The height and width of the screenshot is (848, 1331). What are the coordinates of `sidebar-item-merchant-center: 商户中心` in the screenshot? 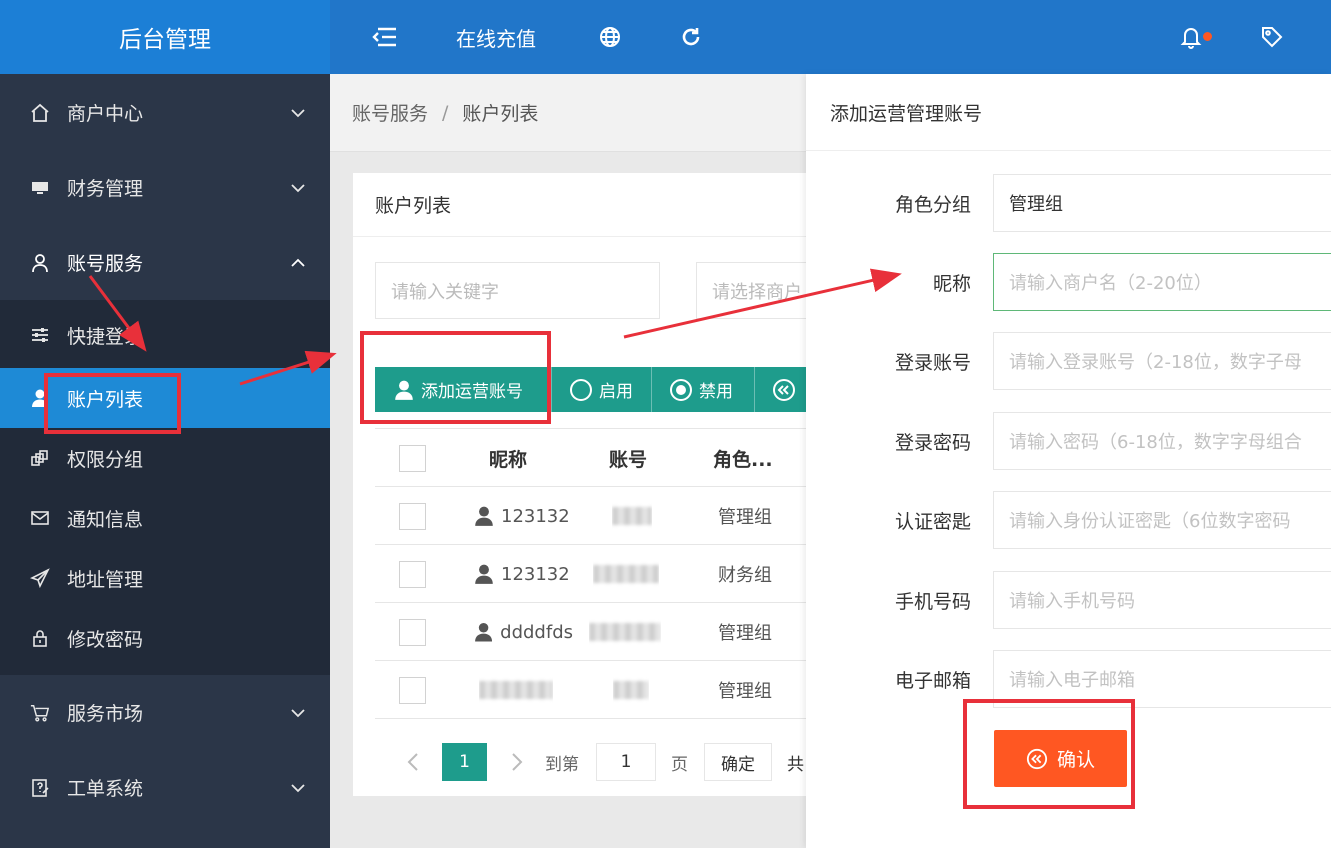 It's located at (165, 112).